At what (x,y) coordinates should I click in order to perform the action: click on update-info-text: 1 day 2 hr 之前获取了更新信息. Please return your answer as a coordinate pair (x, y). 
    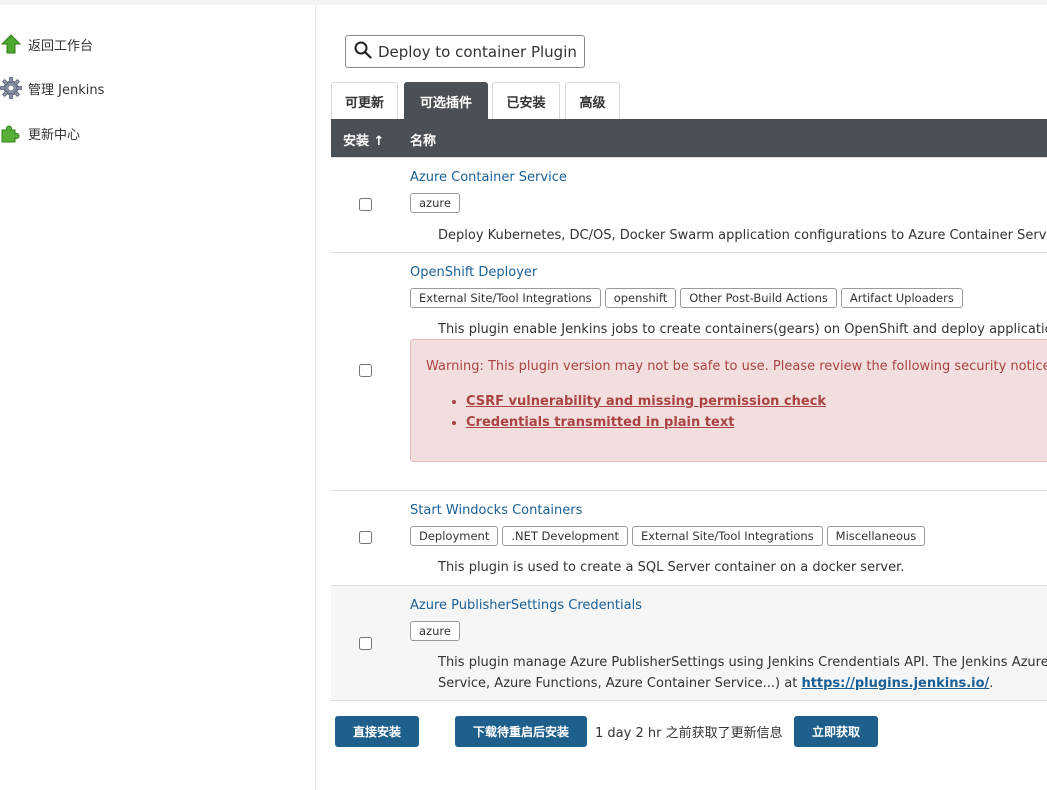
    Looking at the image, I should click on (689, 733).